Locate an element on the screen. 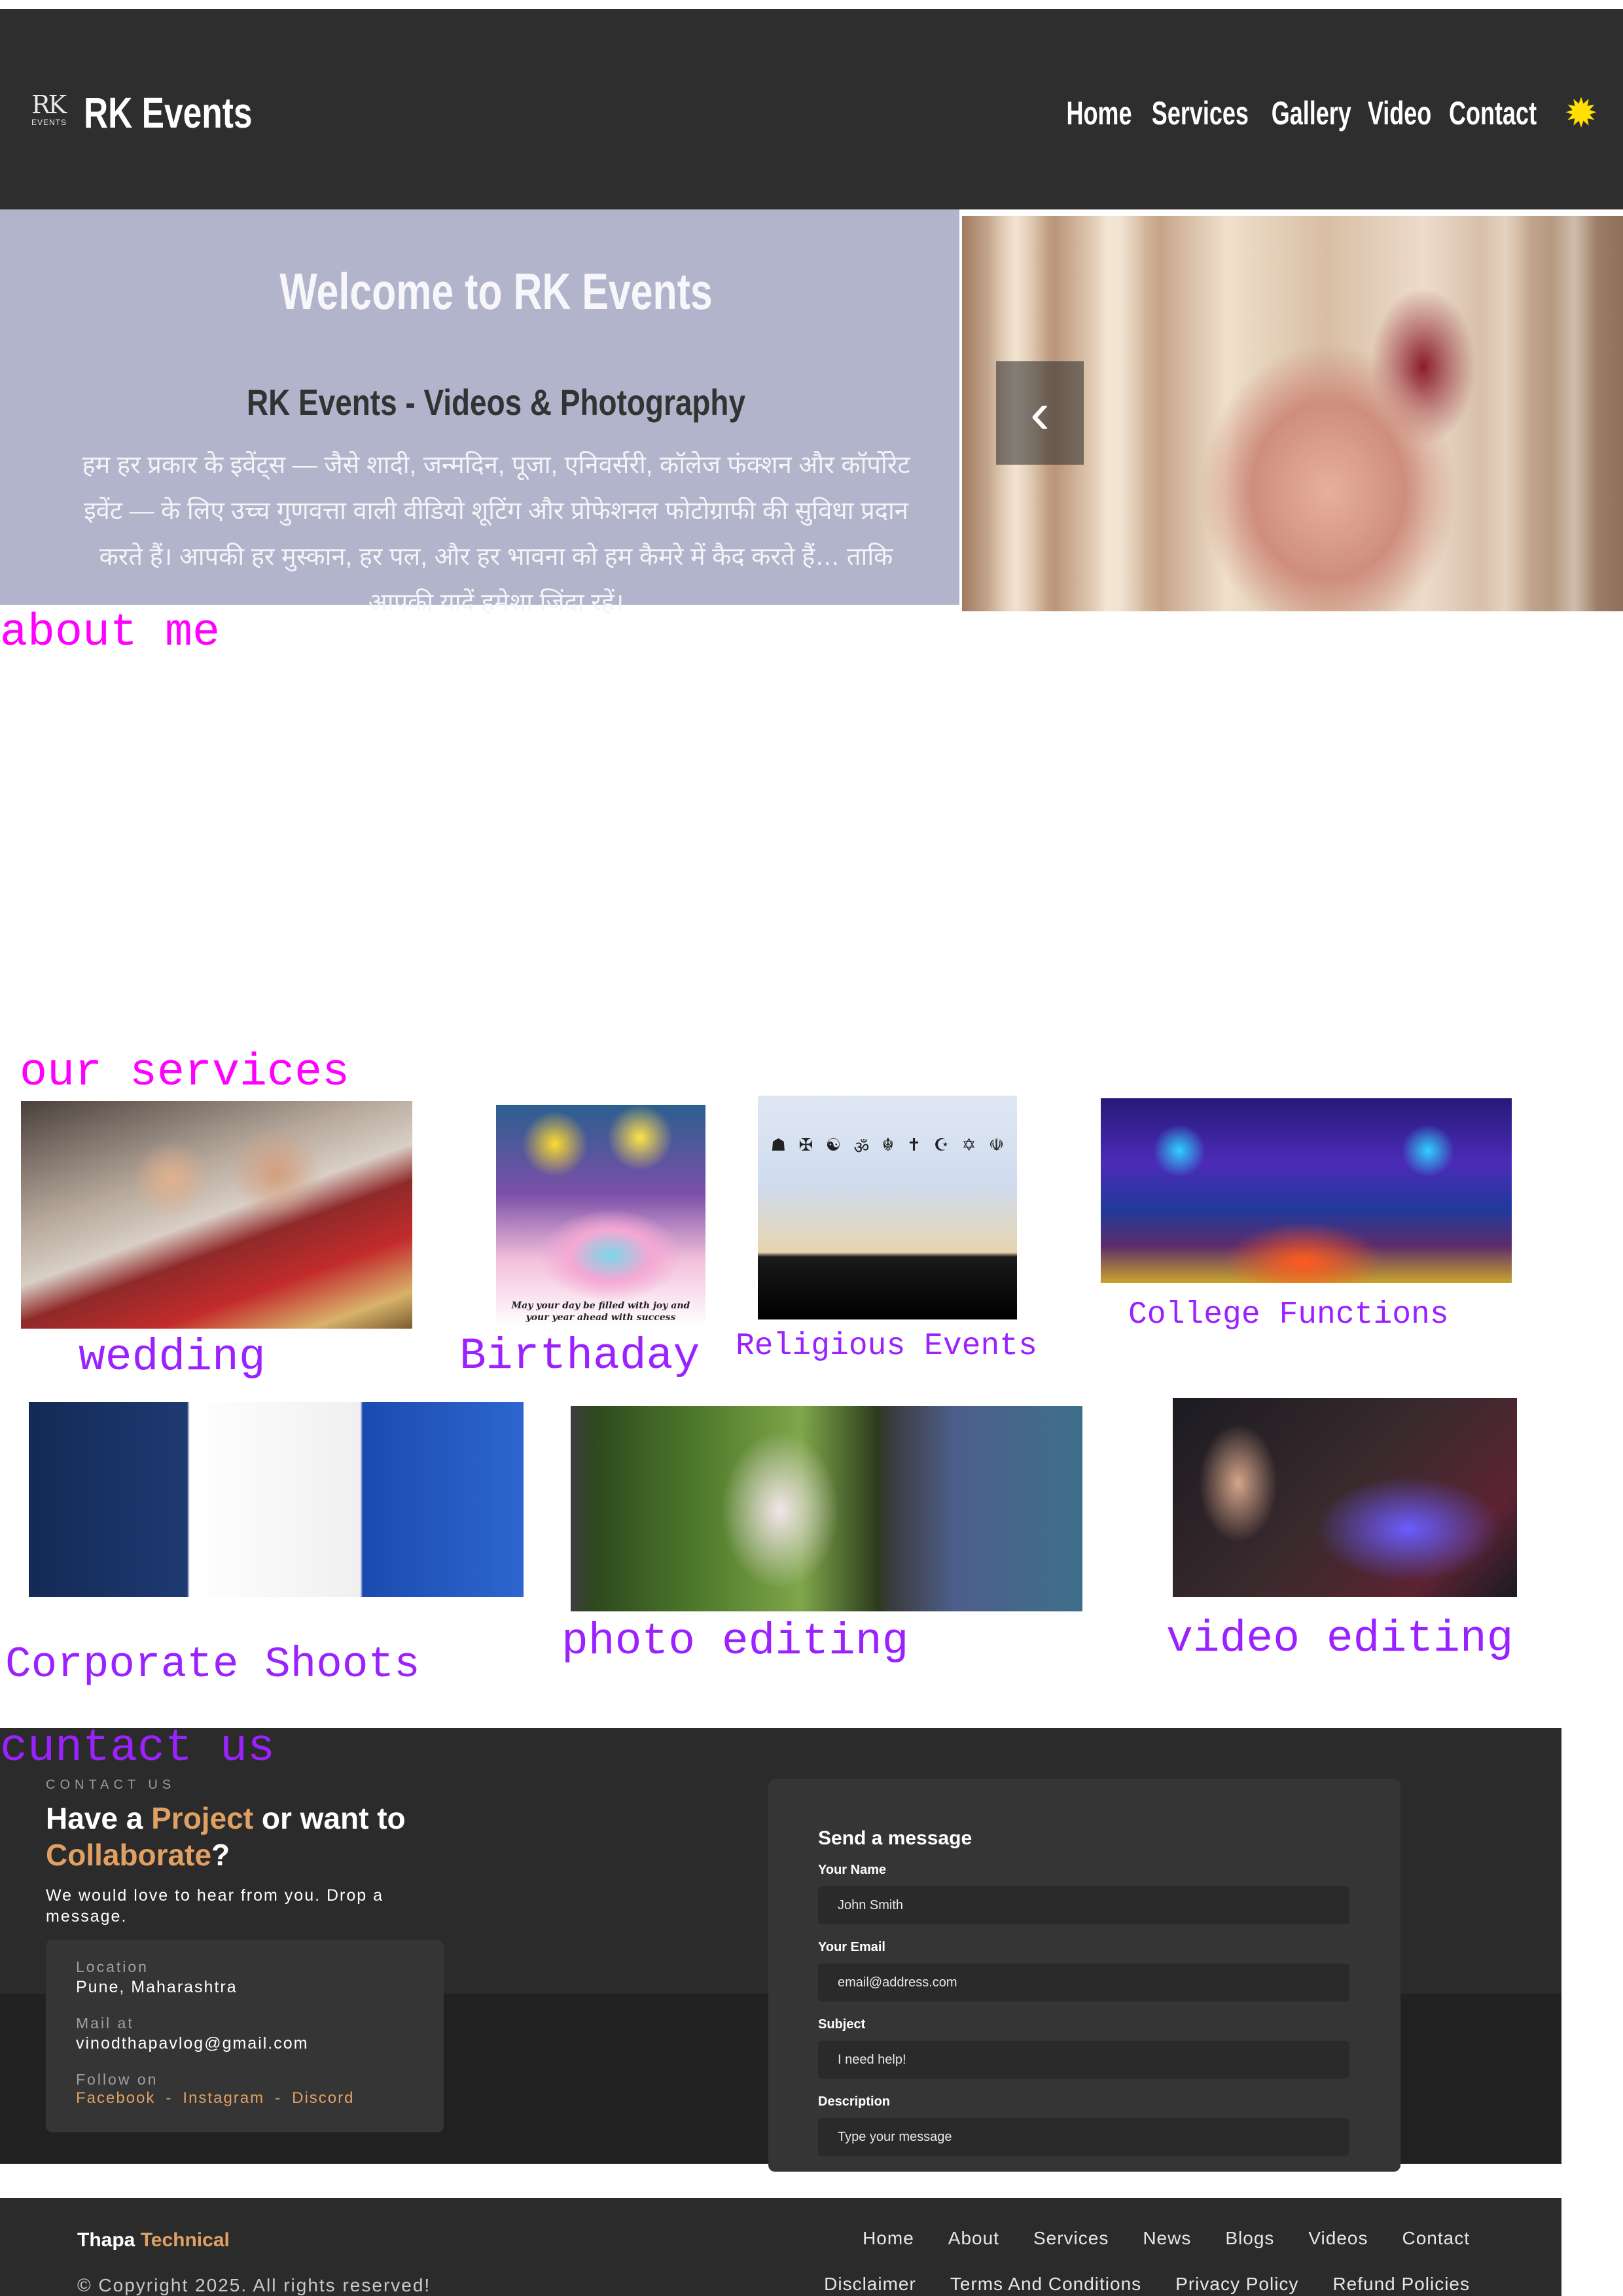 The width and height of the screenshot is (1623, 2296). logo: RK EVENTS is located at coordinates (49, 112).